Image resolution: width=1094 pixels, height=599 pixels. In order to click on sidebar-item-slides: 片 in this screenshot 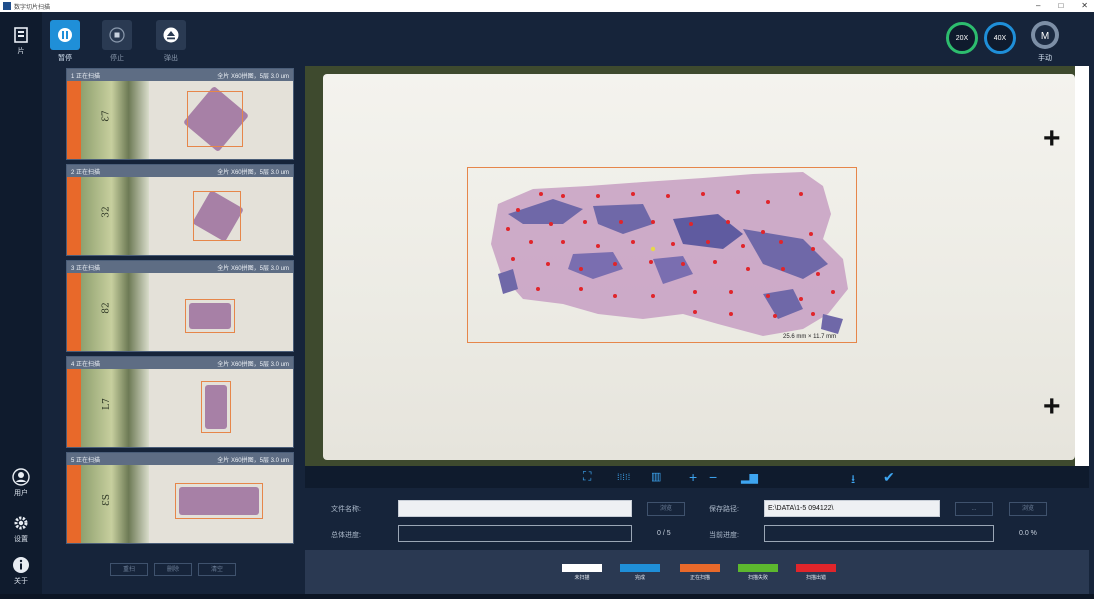, I will do `click(21, 41)`.